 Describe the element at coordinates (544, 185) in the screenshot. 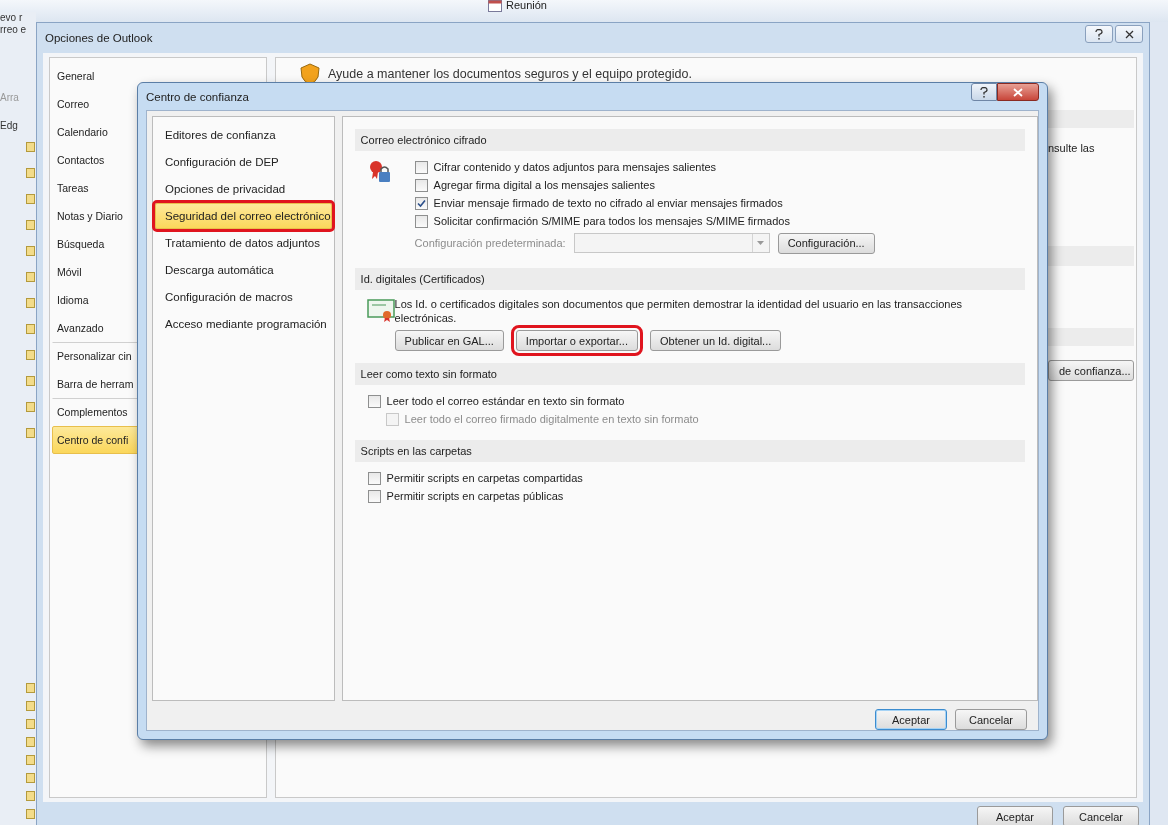

I see `checkbox-label: Agregar firma digital a los mensajes salientes` at that location.